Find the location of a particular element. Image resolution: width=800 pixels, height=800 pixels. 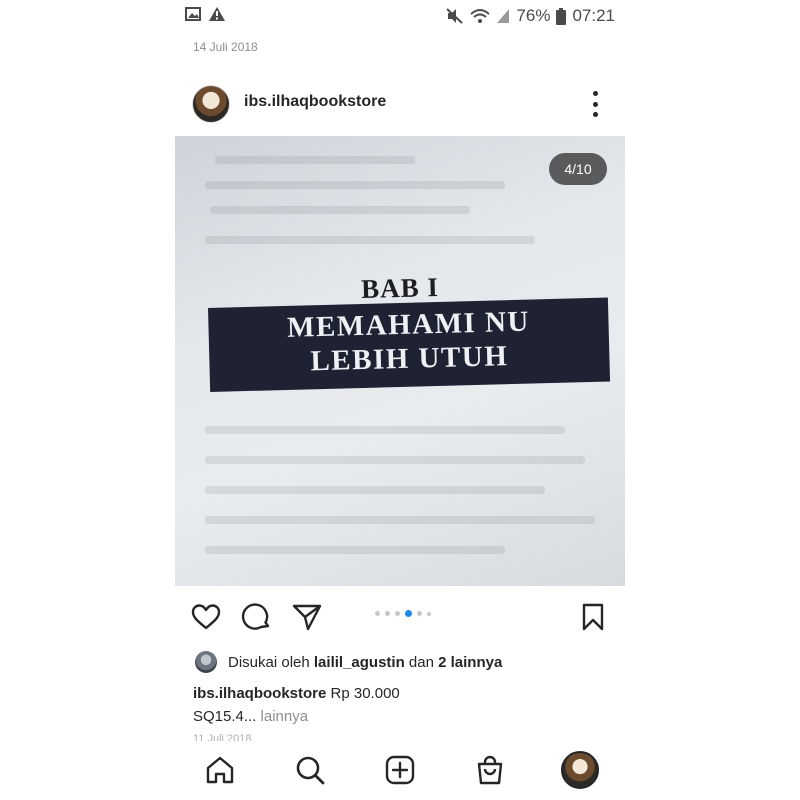

heart-icon is located at coordinates (206, 617).